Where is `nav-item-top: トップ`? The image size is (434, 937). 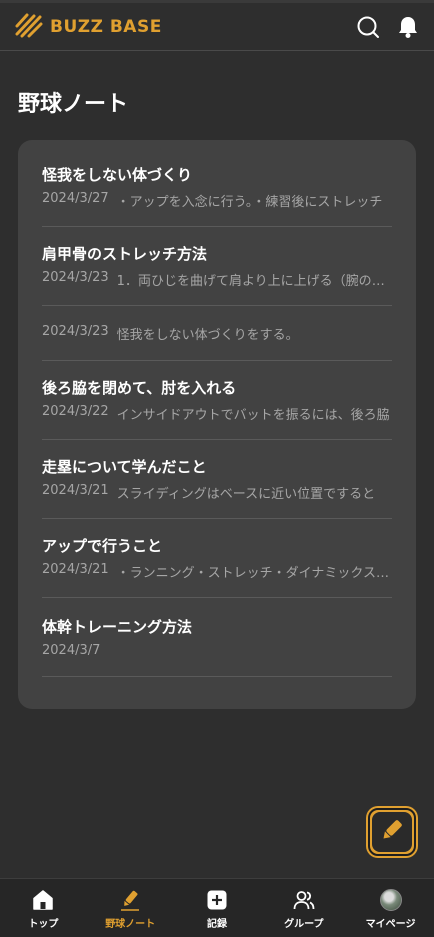 nav-item-top: トップ is located at coordinates (43, 909).